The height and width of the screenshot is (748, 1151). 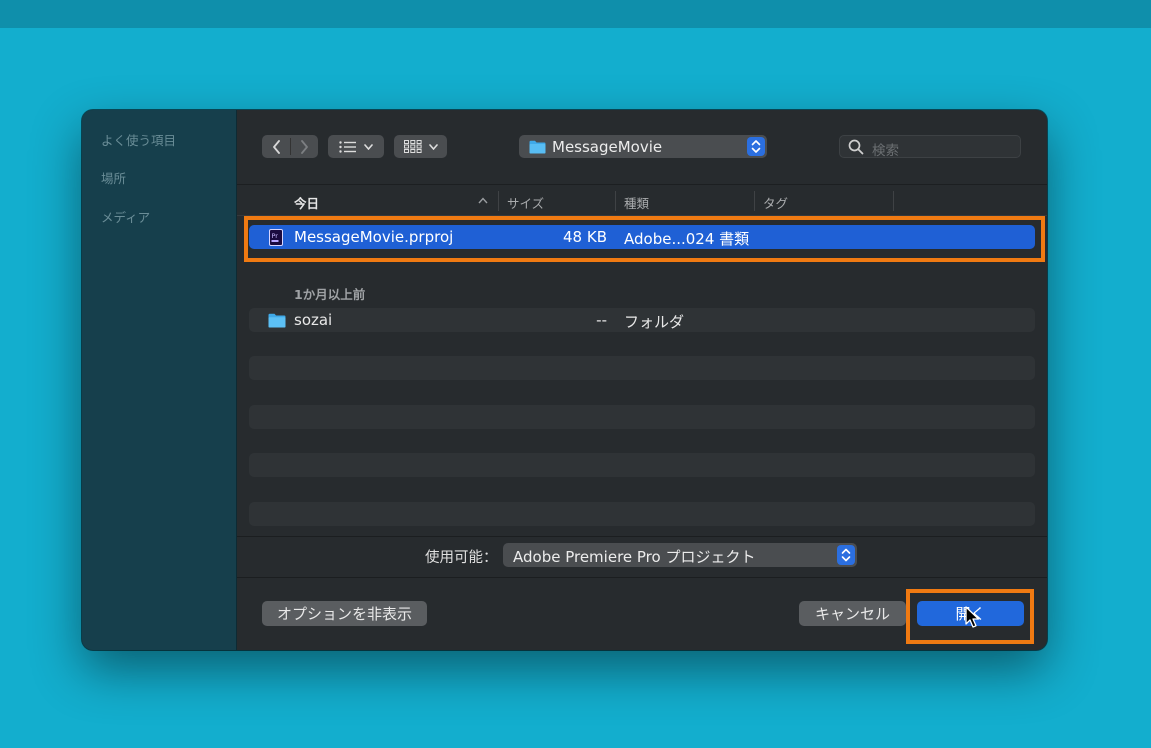 I want to click on back-forward-group, so click(x=290, y=146).